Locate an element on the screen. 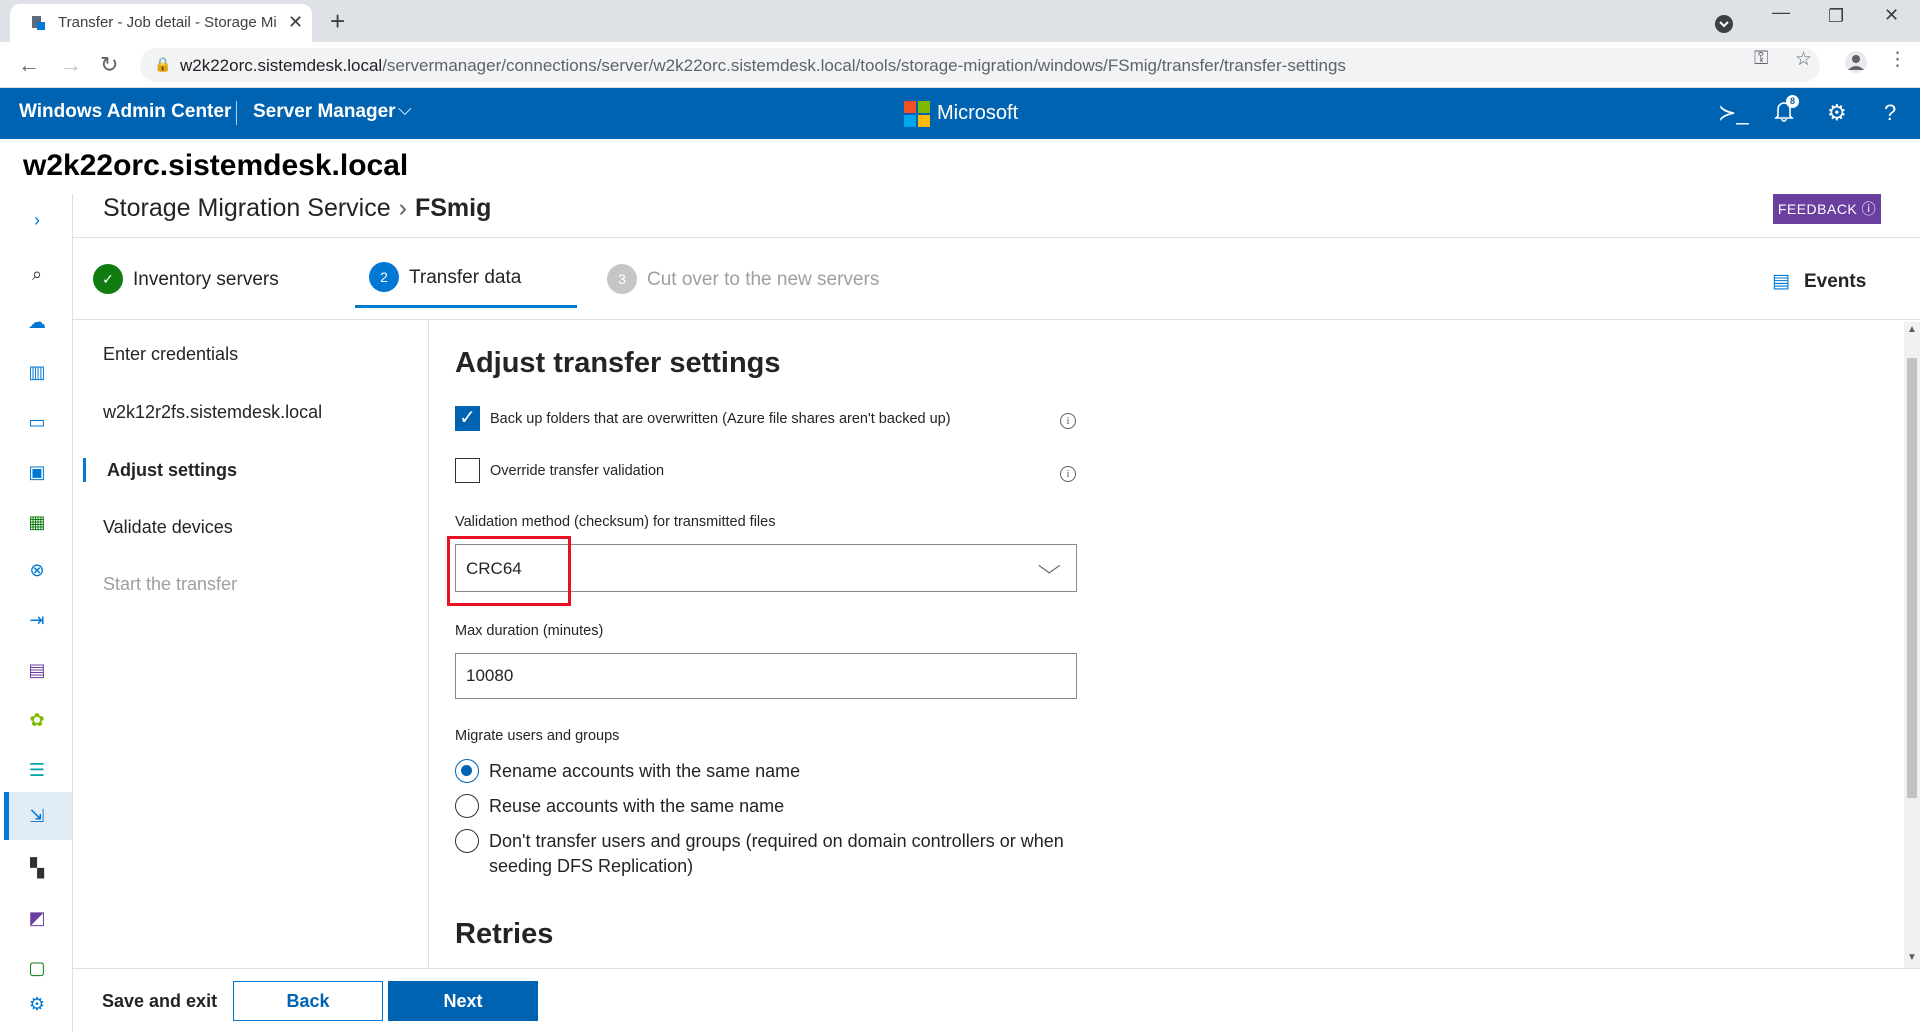 Image resolution: width=1920 pixels, height=1032 pixels. breadcrumb-parent: Storage Migration Service is located at coordinates (247, 208).